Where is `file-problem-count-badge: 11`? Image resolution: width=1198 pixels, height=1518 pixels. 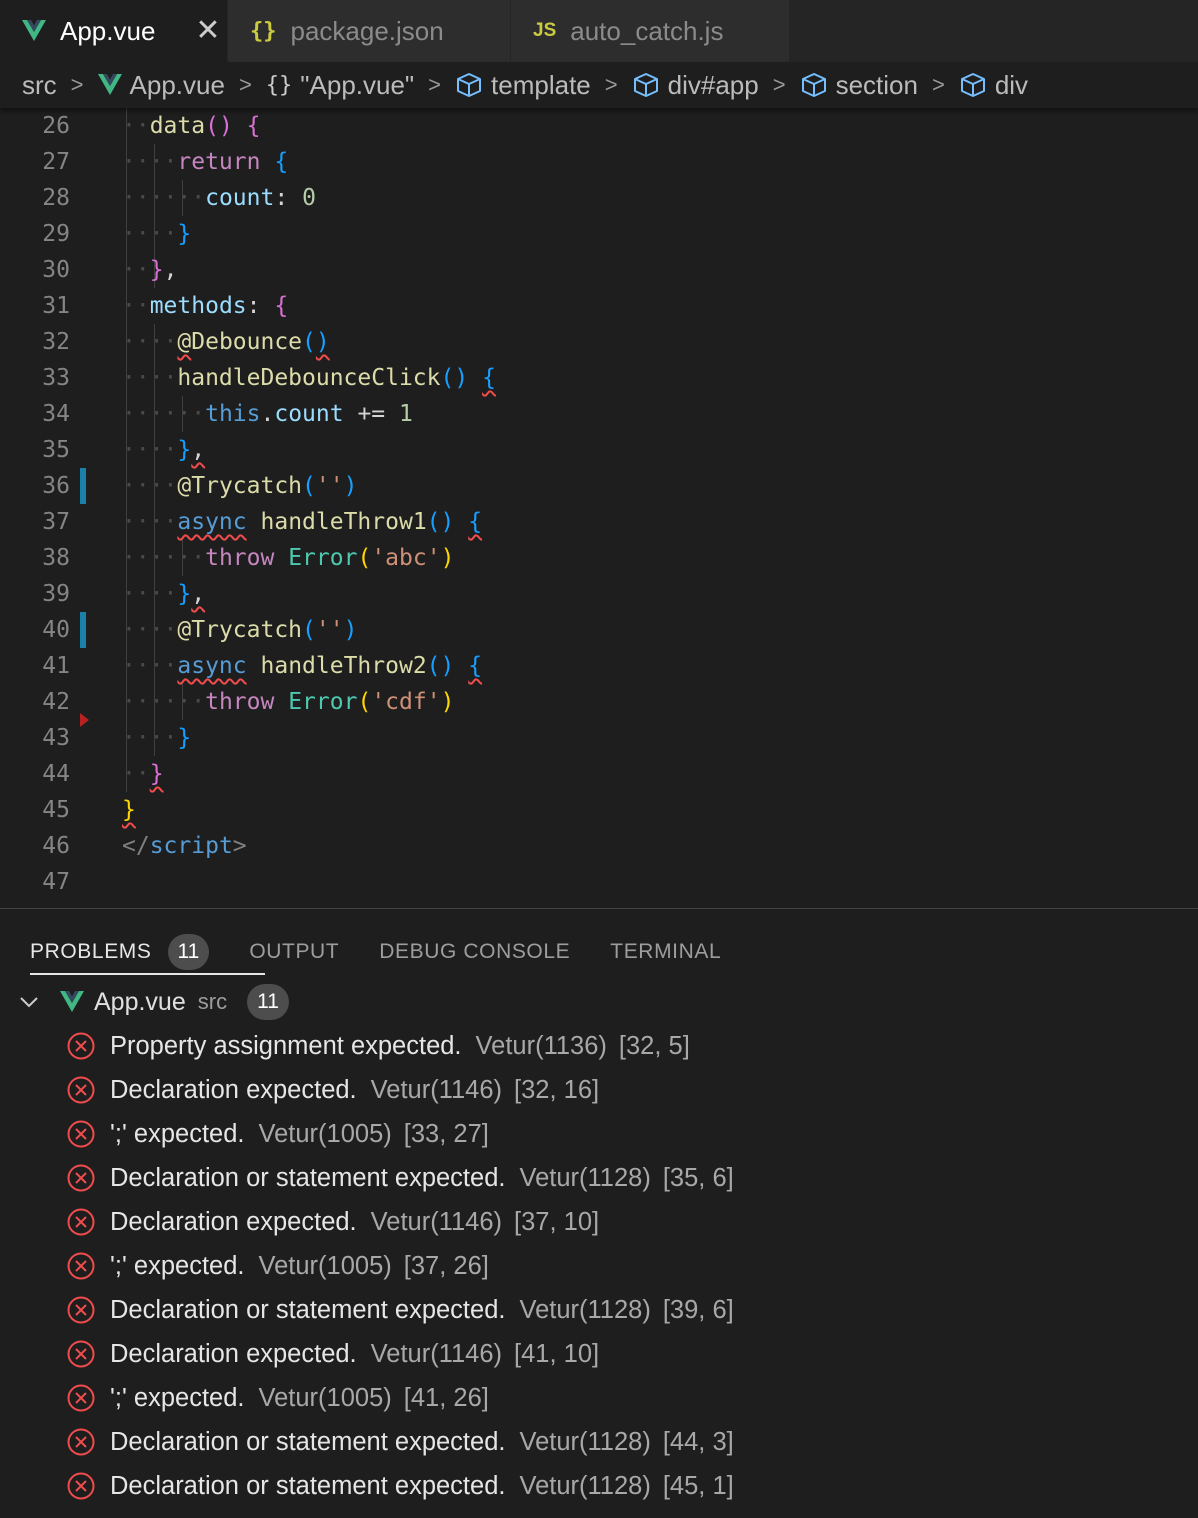 file-problem-count-badge: 11 is located at coordinates (268, 1002).